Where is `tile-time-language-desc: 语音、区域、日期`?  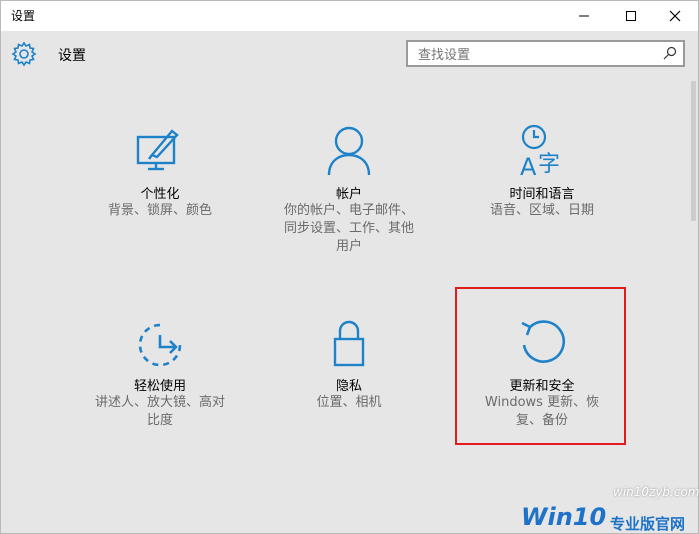
tile-time-language-desc: 语音、区域、日期 is located at coordinates (542, 211).